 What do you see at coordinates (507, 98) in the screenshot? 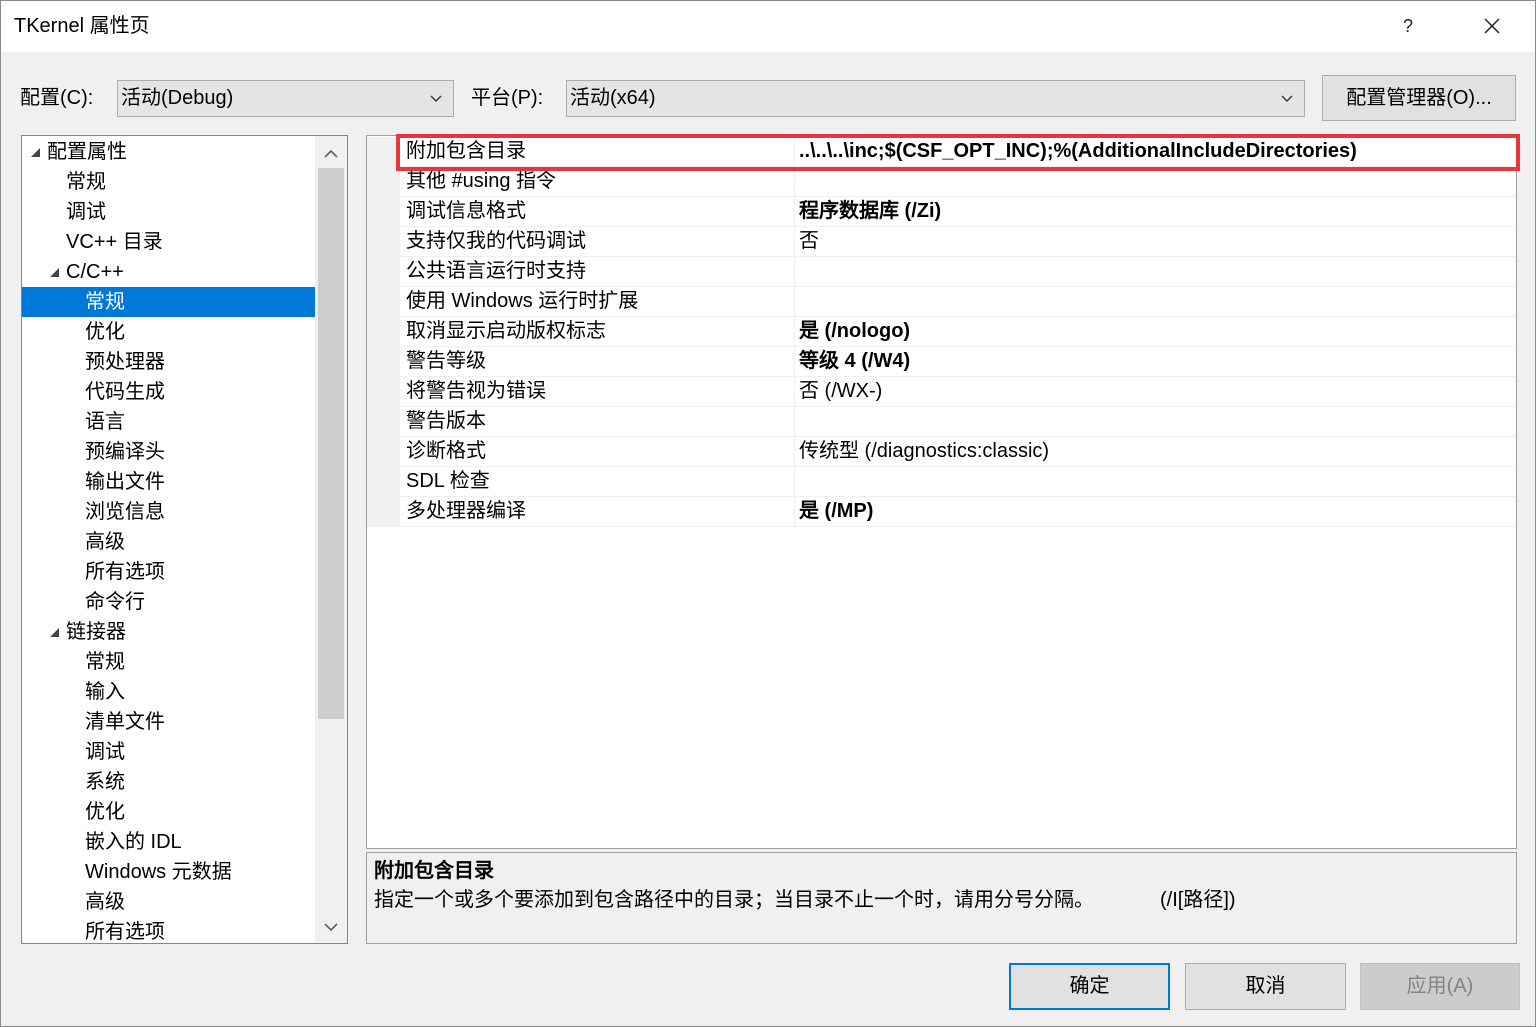
I see `platform-label: 平台(P):` at bounding box center [507, 98].